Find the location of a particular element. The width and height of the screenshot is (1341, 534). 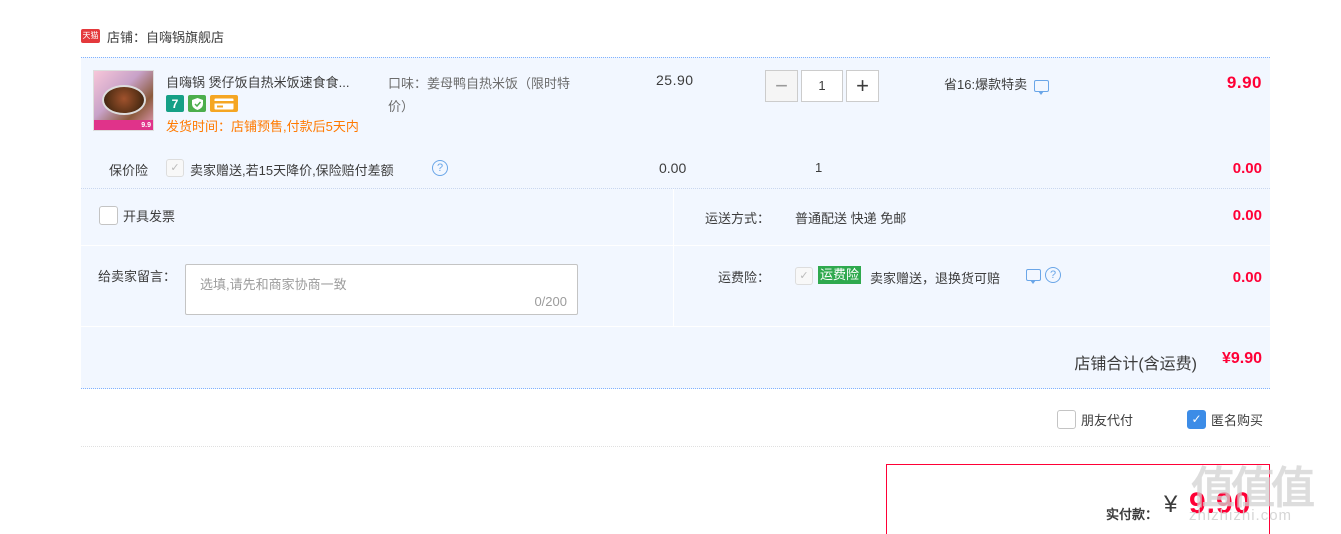

pot-image is located at coordinates (124, 100).